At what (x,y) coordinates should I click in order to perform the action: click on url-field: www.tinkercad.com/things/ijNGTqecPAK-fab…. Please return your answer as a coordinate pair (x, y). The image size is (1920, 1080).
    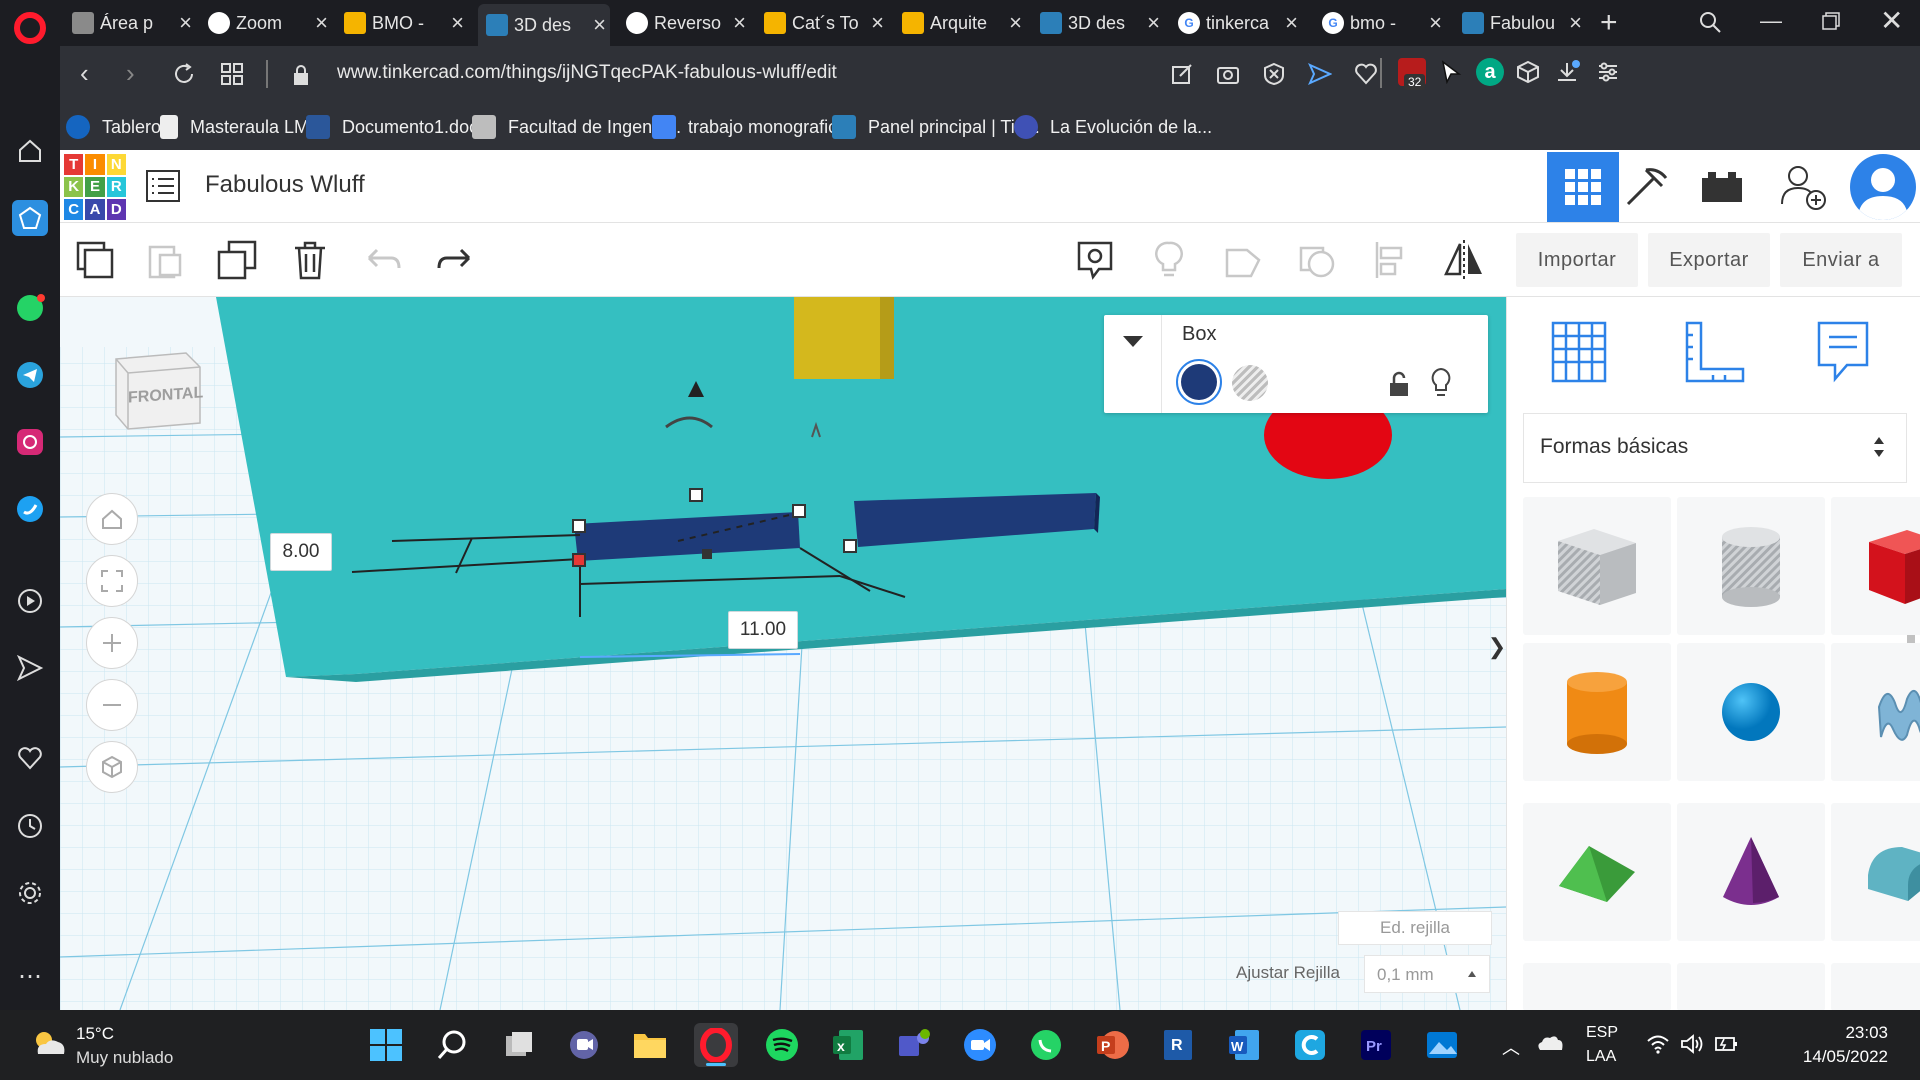
    Looking at the image, I should click on (587, 73).